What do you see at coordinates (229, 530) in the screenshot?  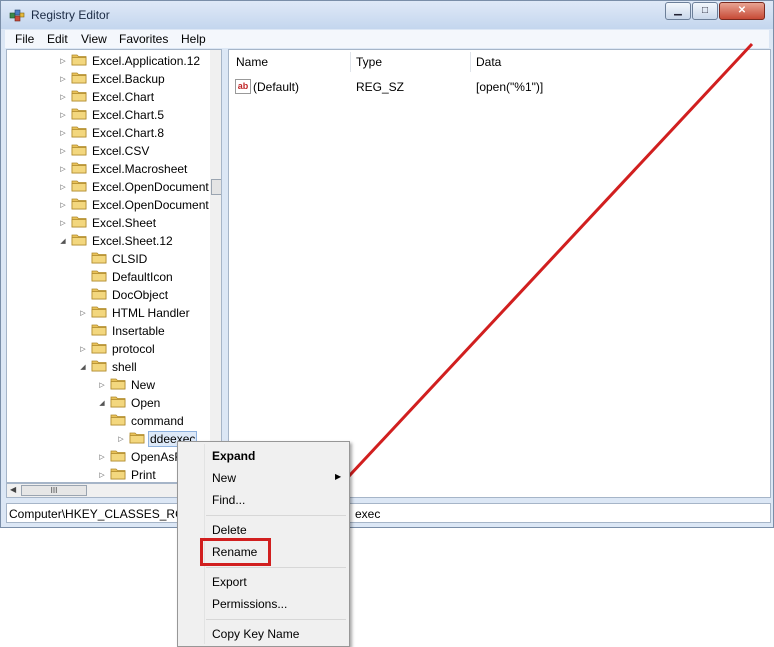 I see `context-delete: Delete` at bounding box center [229, 530].